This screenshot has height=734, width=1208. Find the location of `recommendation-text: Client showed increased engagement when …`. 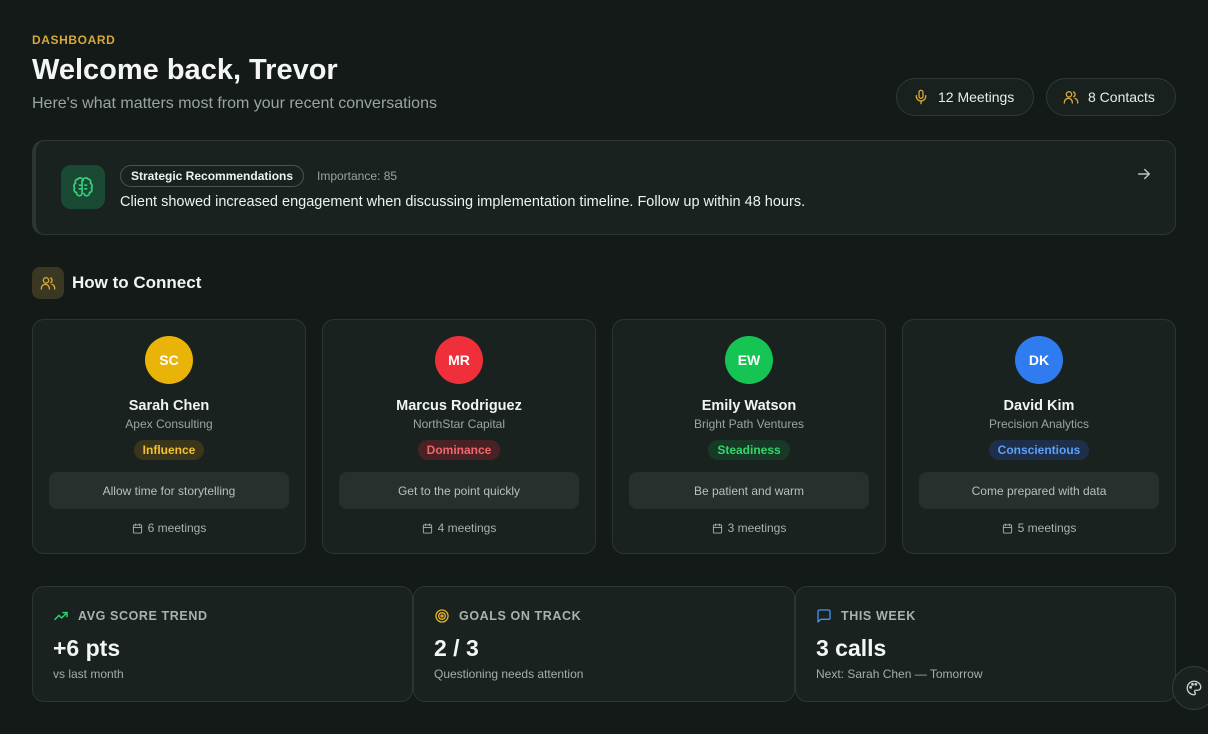

recommendation-text: Client showed increased engagement when … is located at coordinates (463, 202).